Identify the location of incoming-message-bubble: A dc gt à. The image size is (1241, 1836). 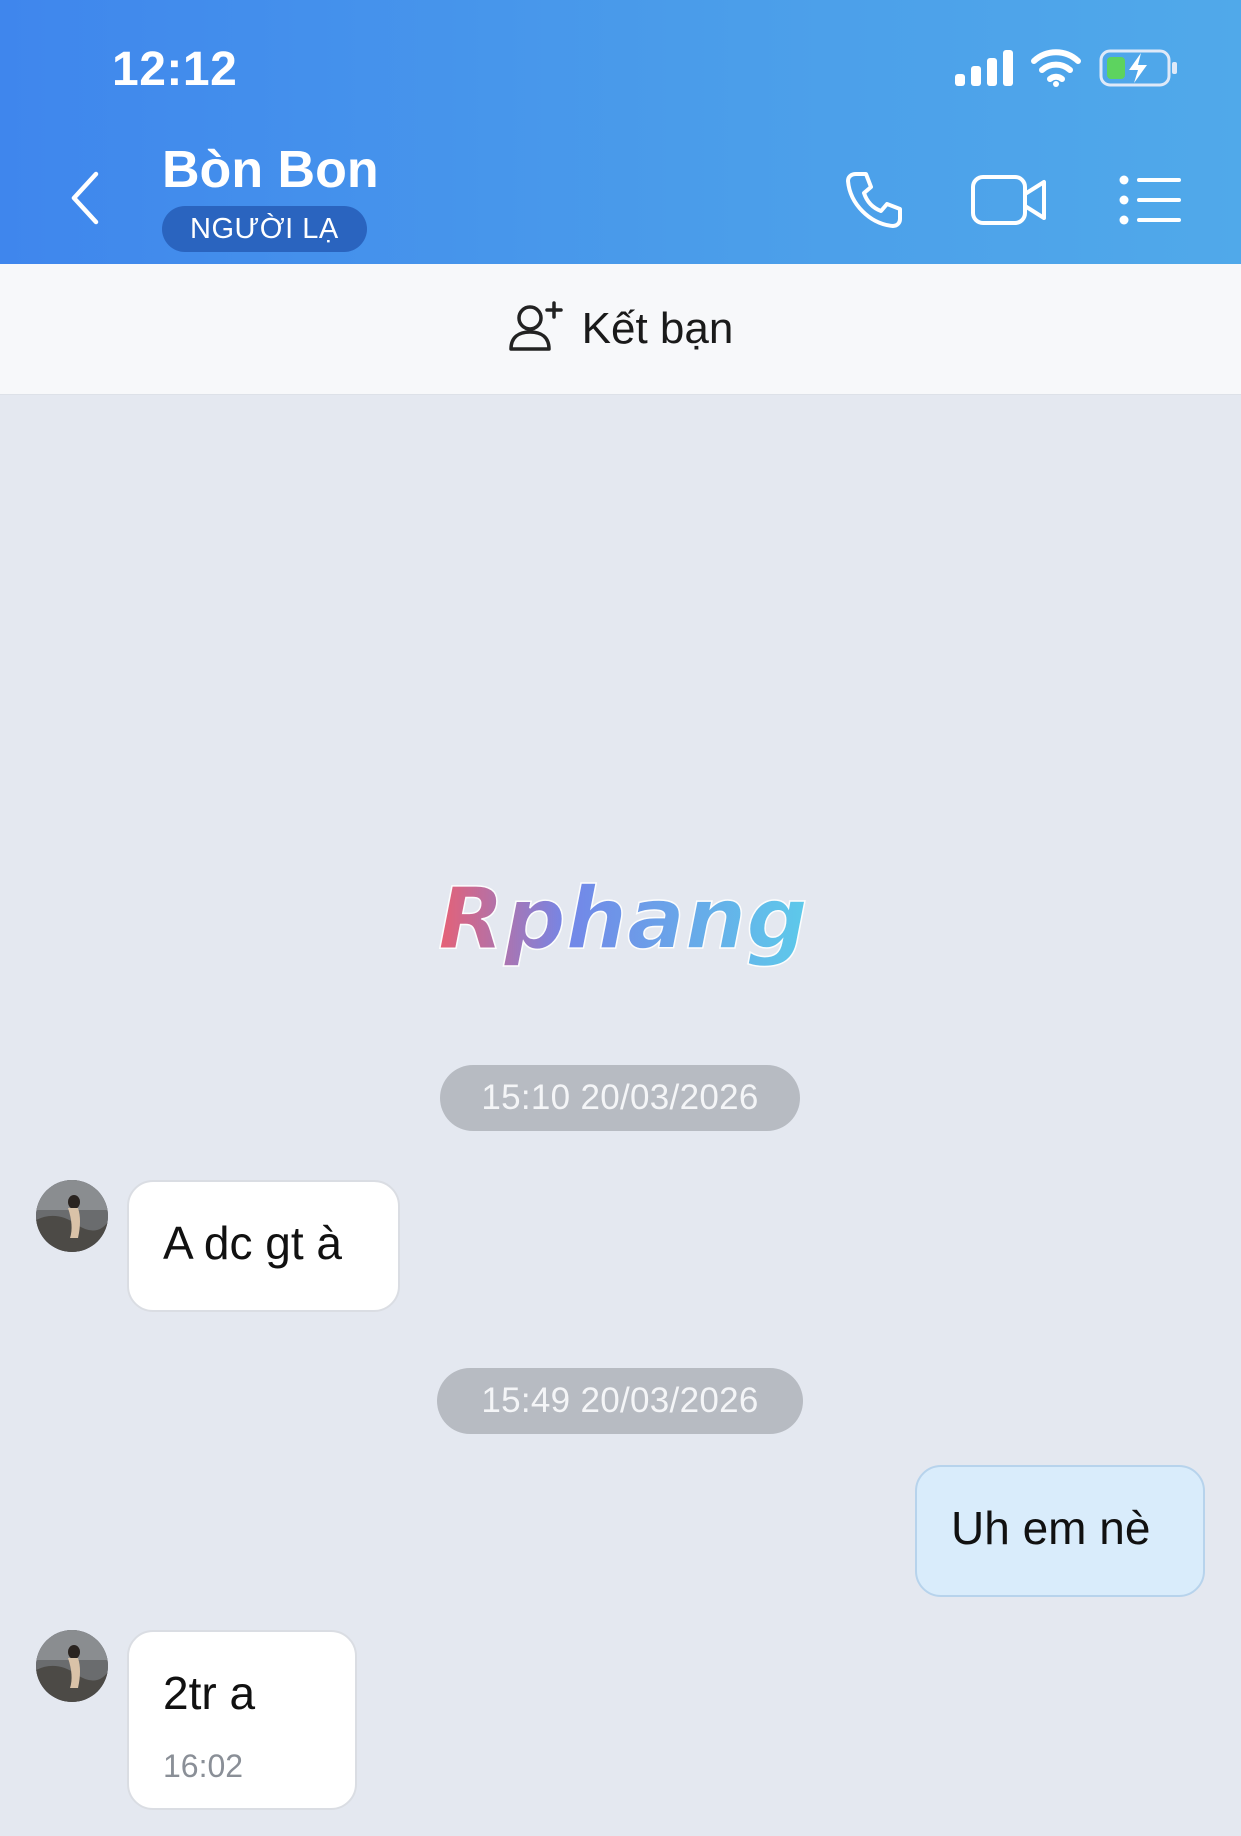
(263, 1246).